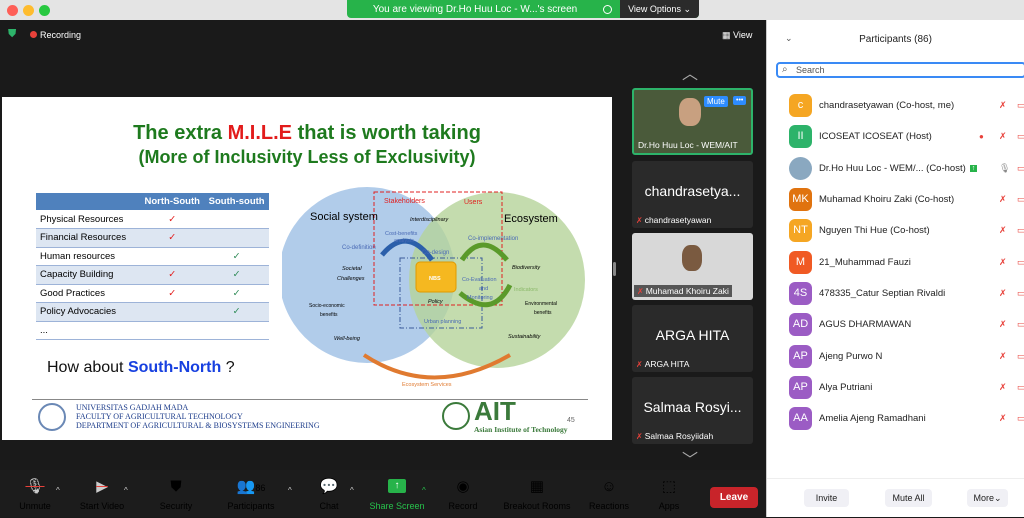  What do you see at coordinates (688, 145) in the screenshot?
I see `participant-name: Dr.Ho Huu Loc - WEM/AIT` at bounding box center [688, 145].